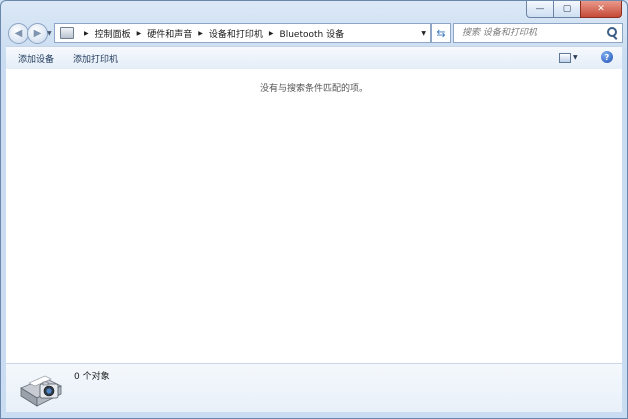  I want to click on help-icon: ?, so click(607, 57).